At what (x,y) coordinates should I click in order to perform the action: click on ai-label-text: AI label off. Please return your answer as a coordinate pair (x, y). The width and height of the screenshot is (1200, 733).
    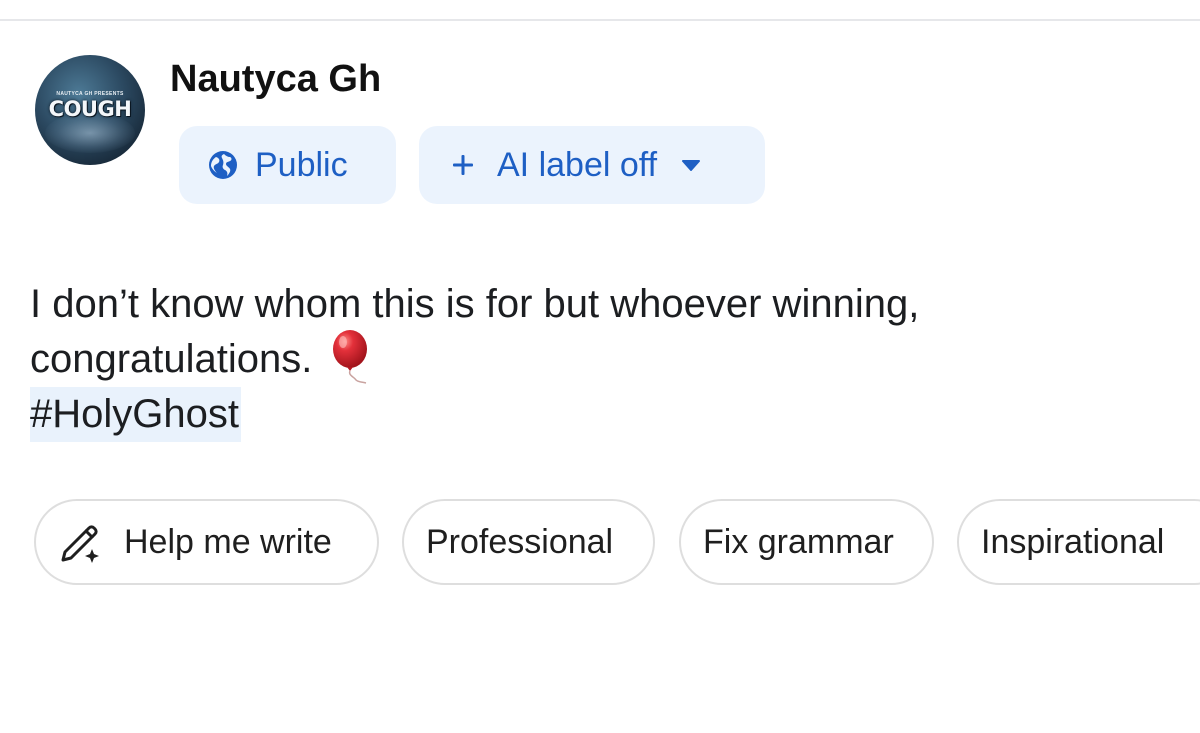
    Looking at the image, I should click on (577, 164).